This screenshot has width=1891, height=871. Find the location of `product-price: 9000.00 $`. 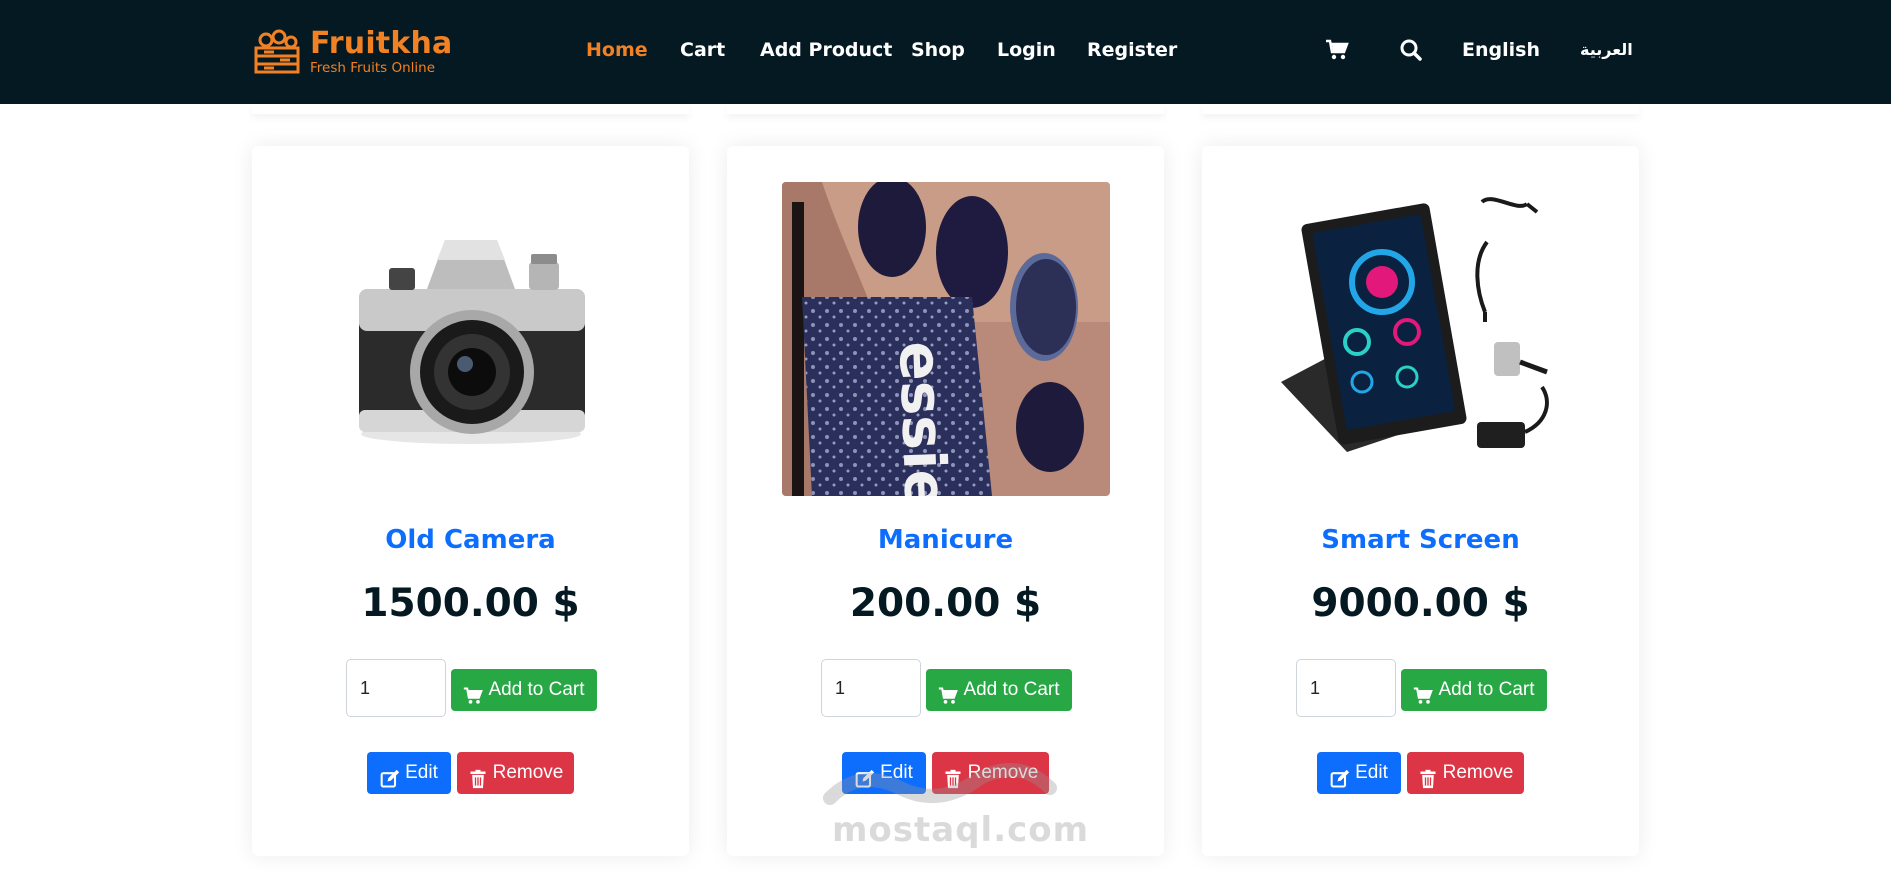

product-price: 9000.00 $ is located at coordinates (1420, 603).